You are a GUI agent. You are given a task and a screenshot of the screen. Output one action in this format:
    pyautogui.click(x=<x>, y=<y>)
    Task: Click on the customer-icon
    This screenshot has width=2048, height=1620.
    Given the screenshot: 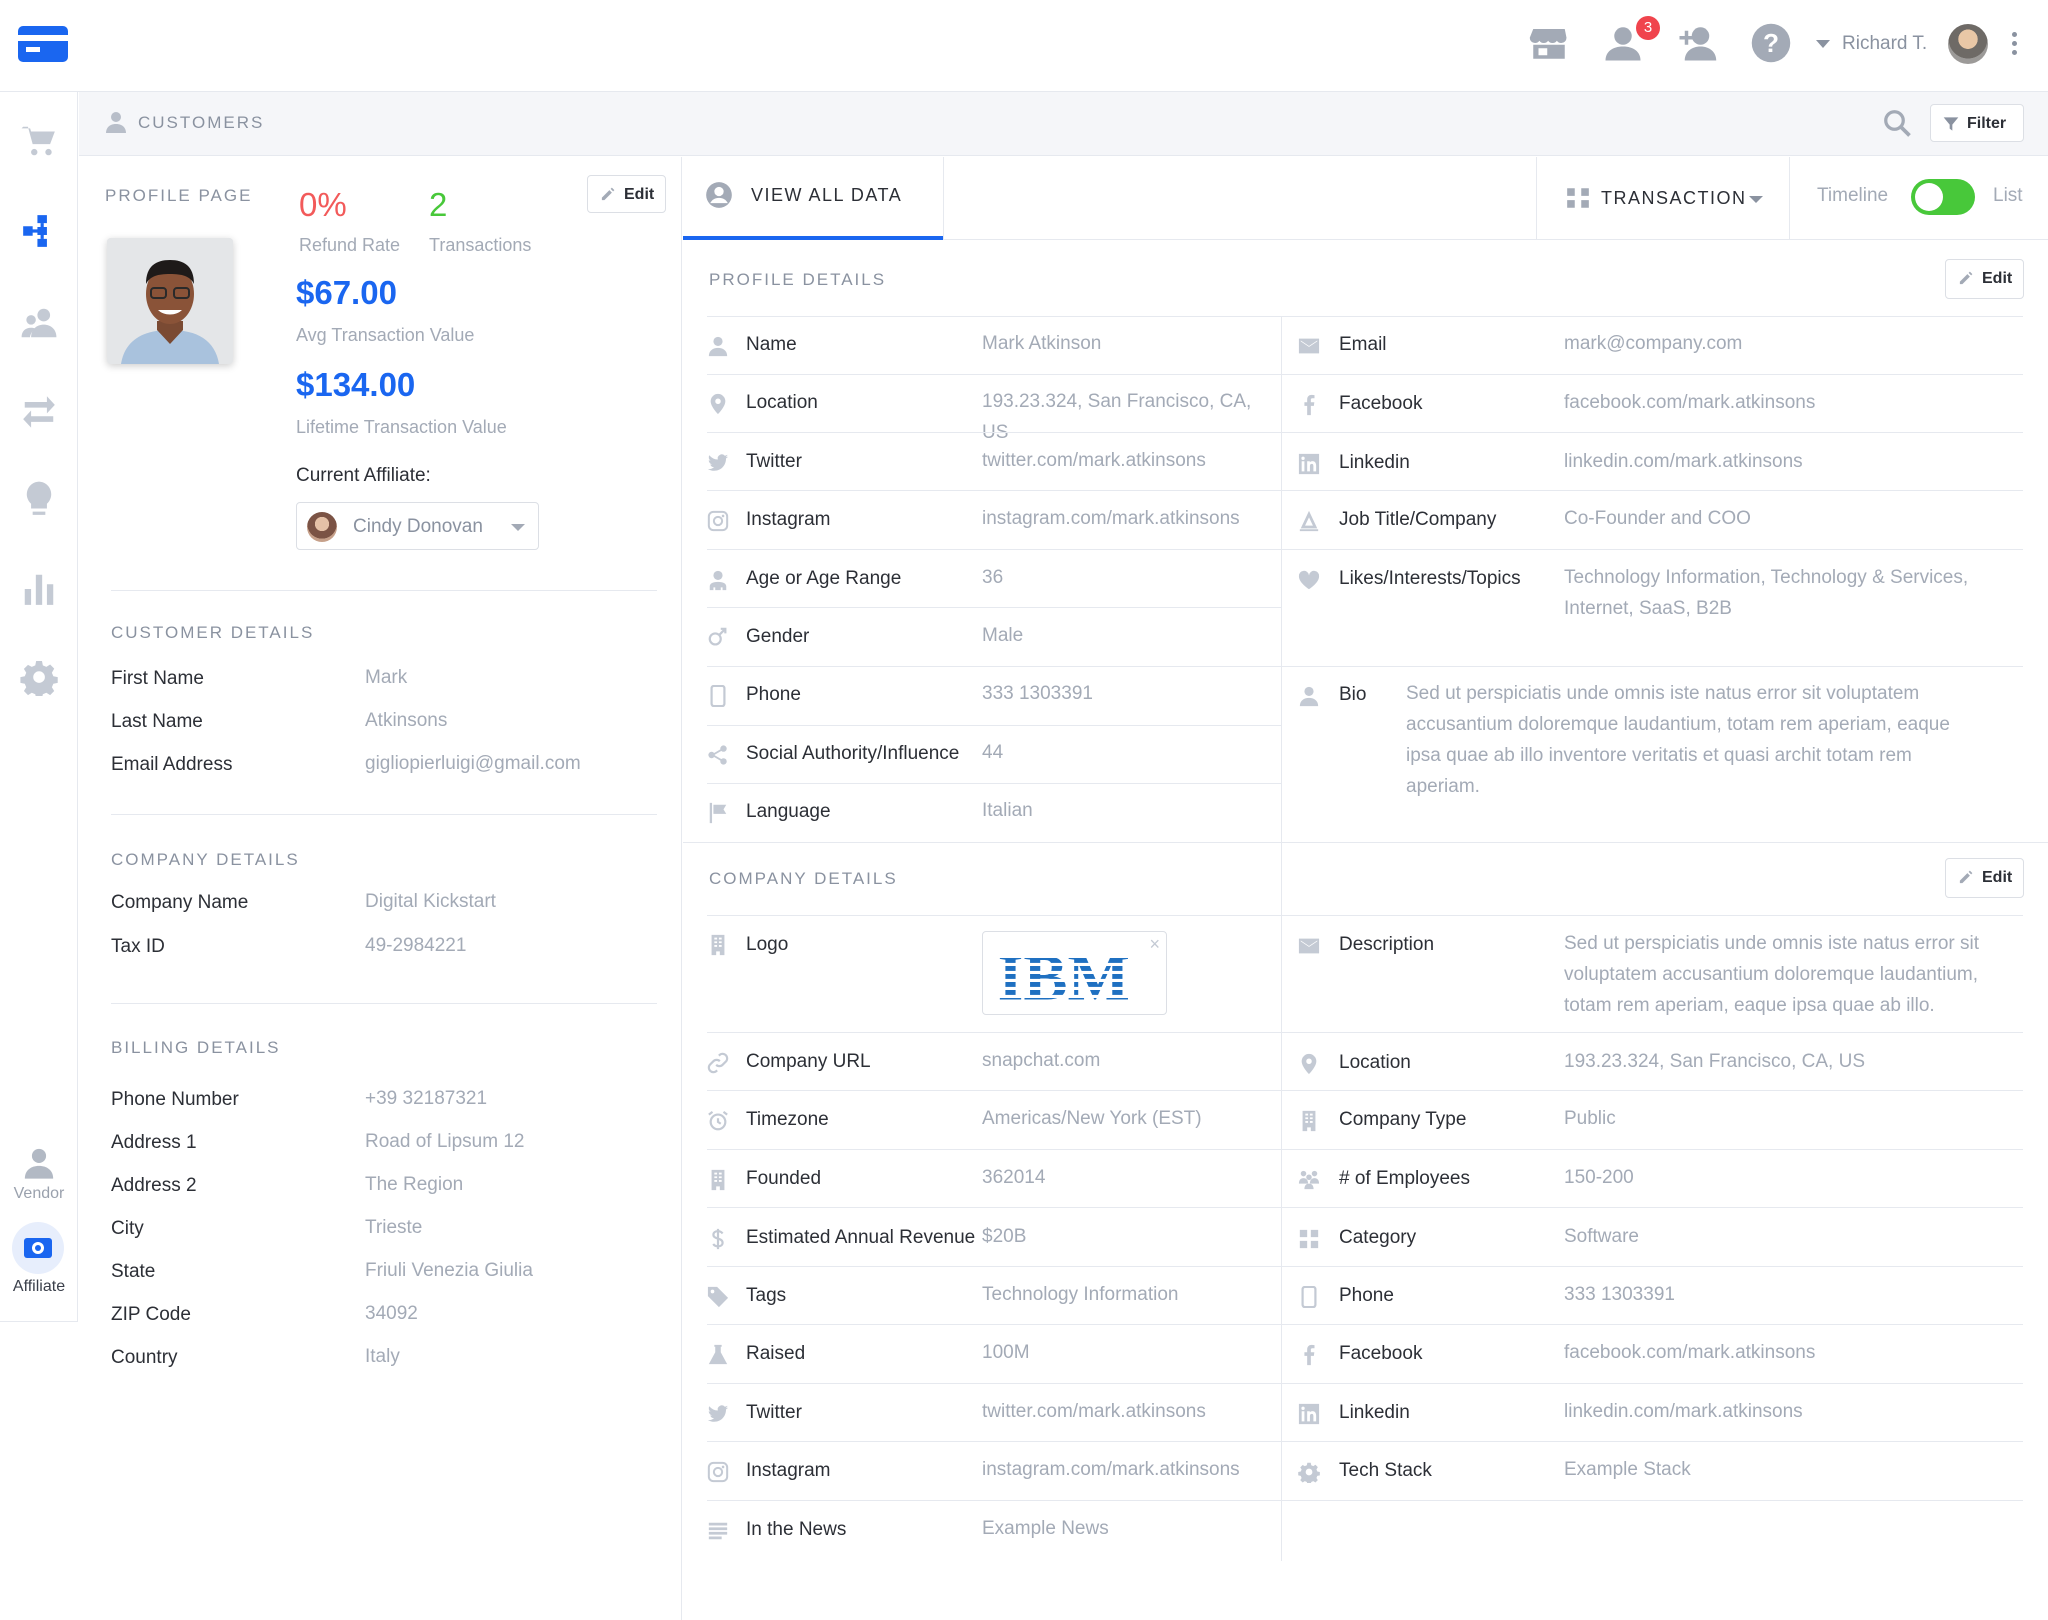 What is the action you would take?
    pyautogui.click(x=116, y=122)
    